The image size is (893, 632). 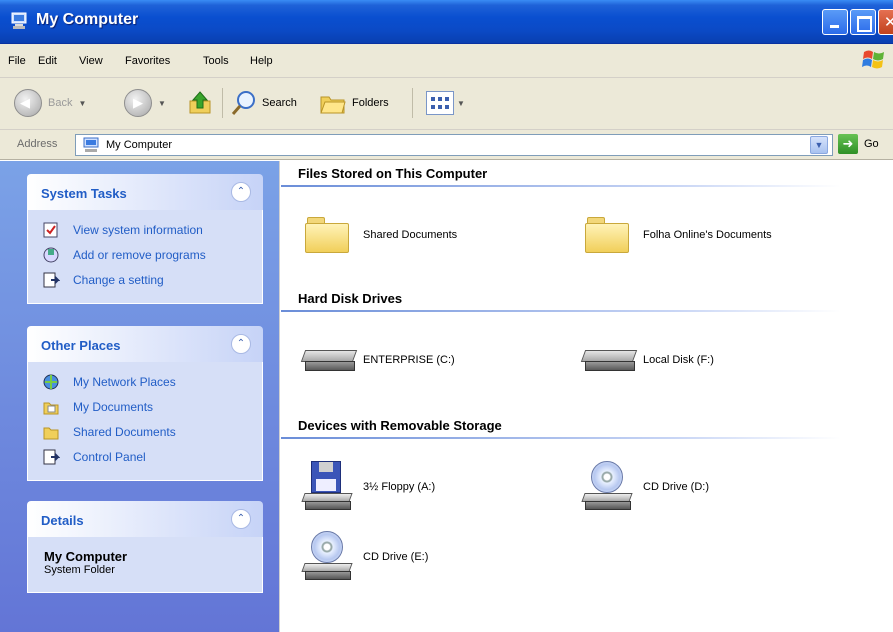 I want to click on views-button: ▼, so click(x=445, y=103).